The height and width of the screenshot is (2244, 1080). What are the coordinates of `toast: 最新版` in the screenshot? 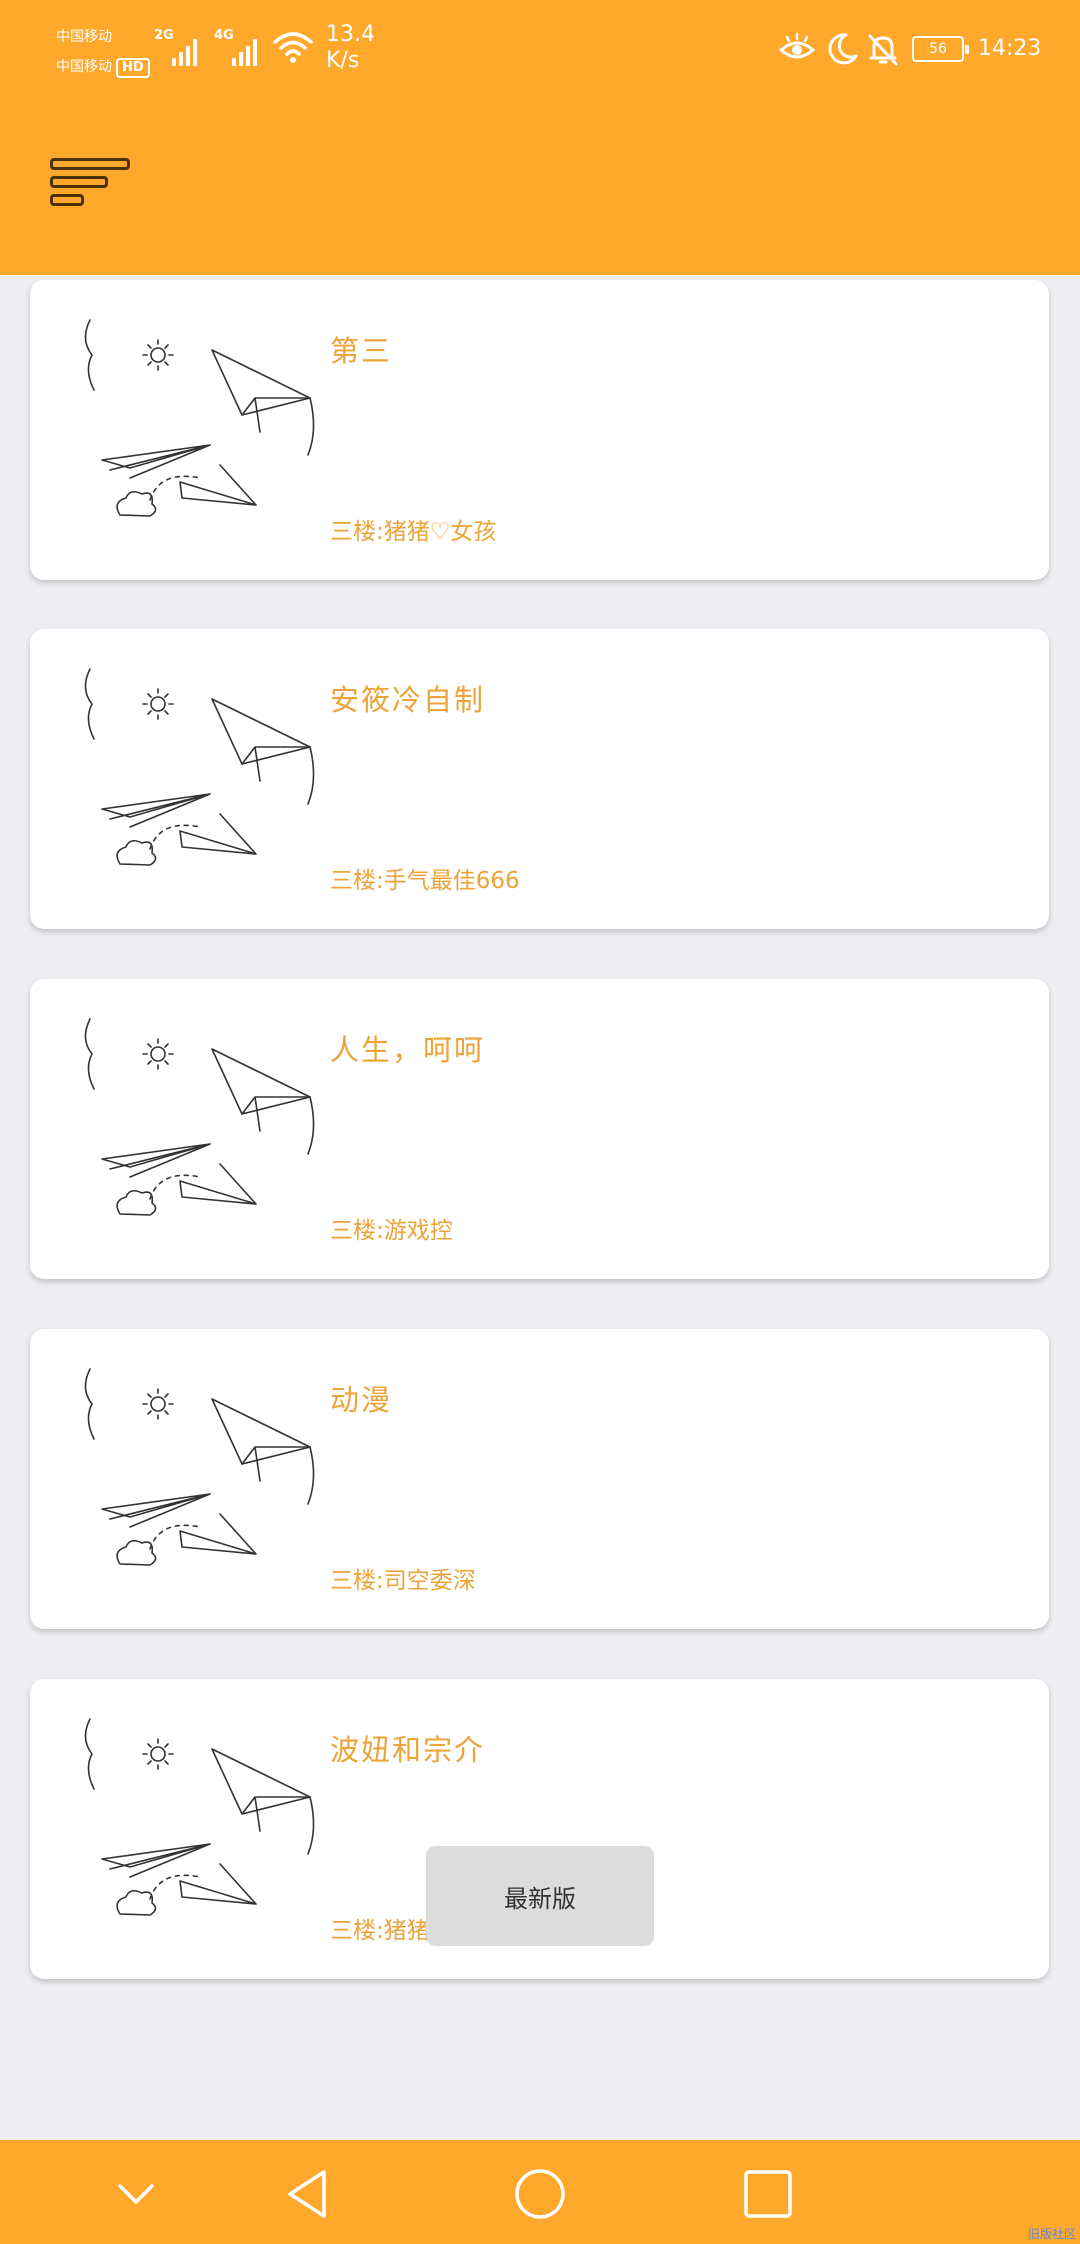 It's located at (540, 1896).